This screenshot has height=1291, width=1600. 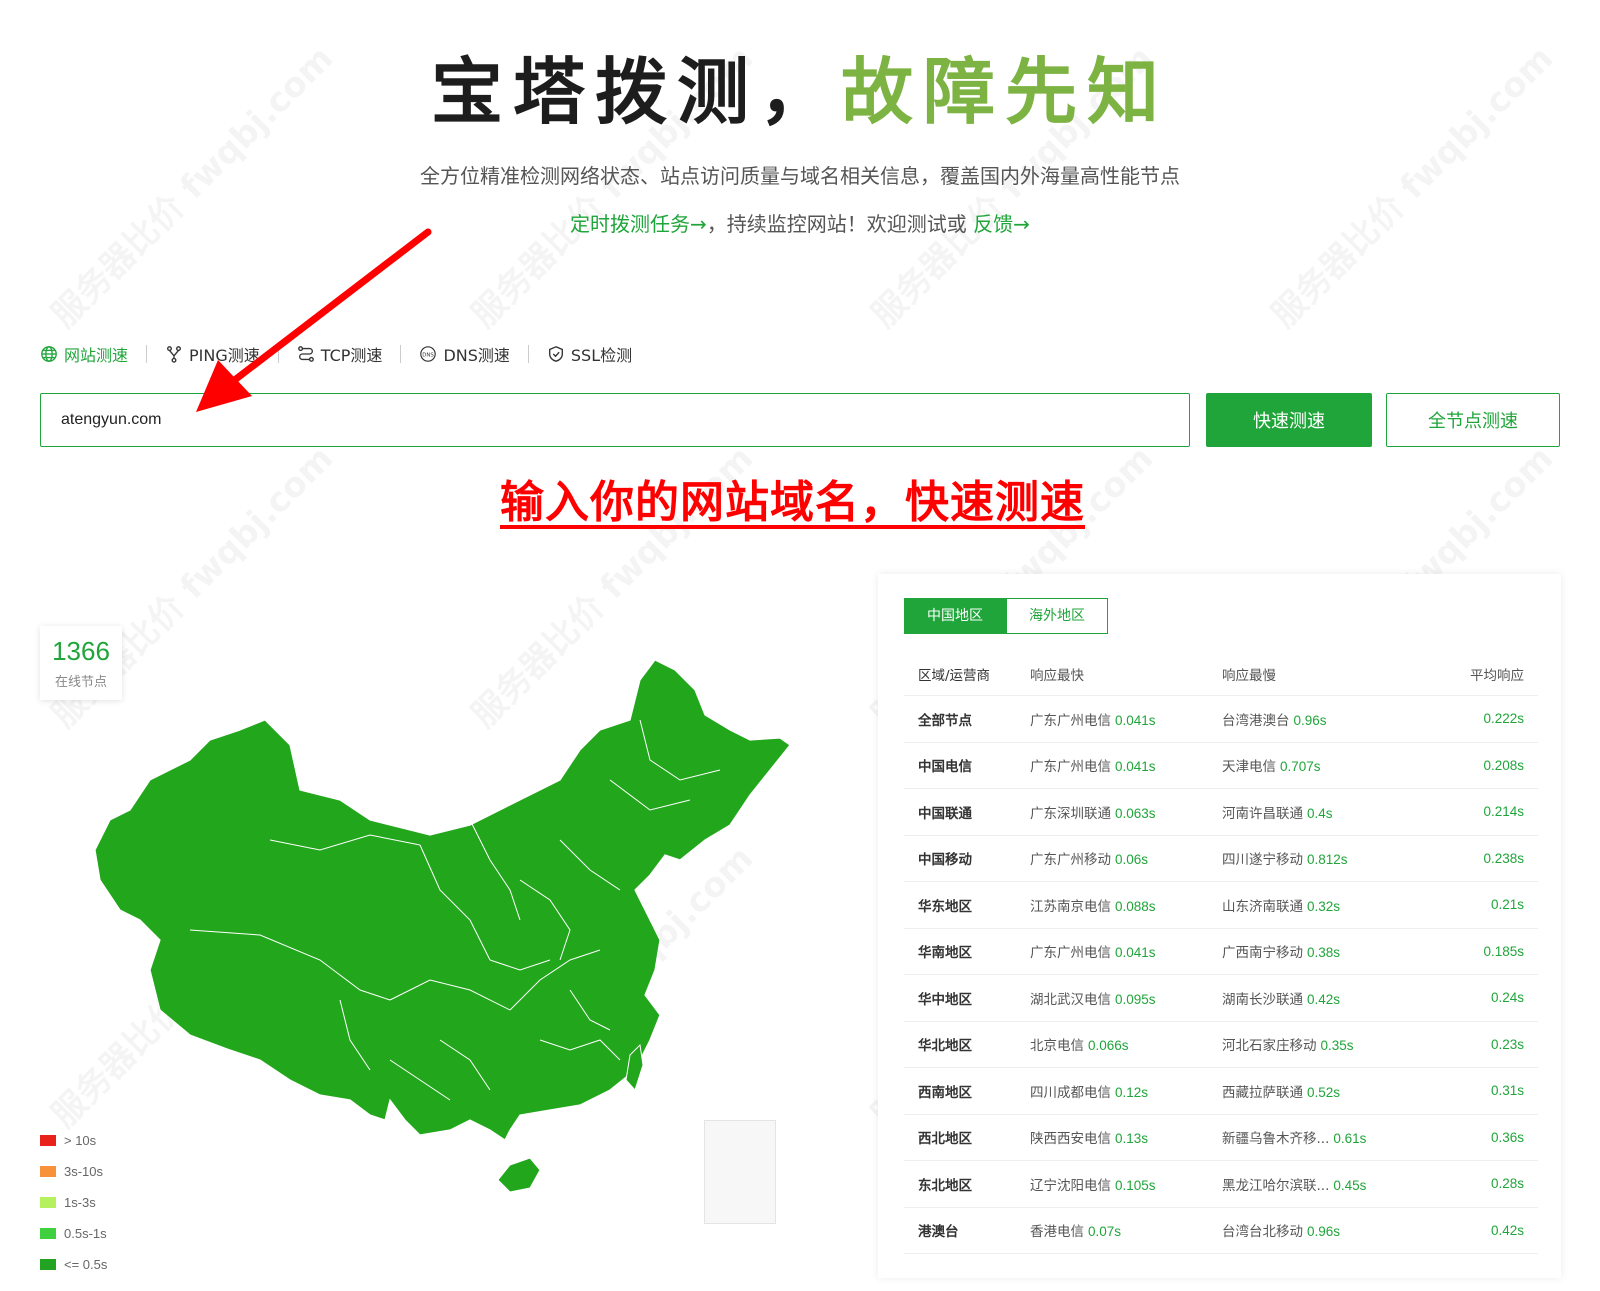 I want to click on legend-item: 0.5s-1s, so click(x=73, y=1233).